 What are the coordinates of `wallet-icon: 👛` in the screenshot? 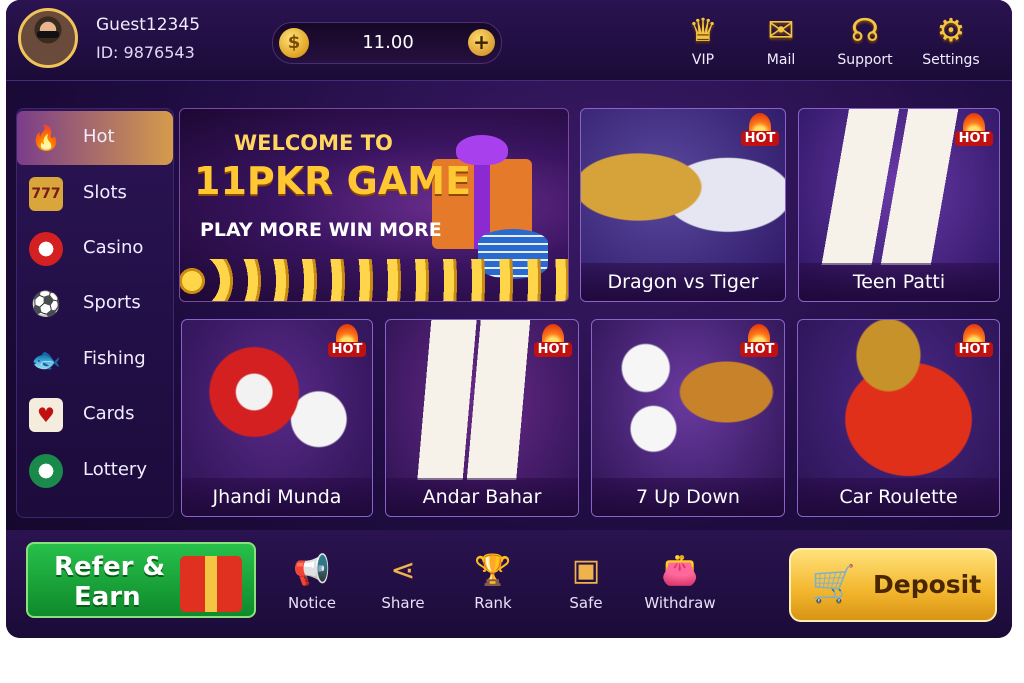 It's located at (680, 570).